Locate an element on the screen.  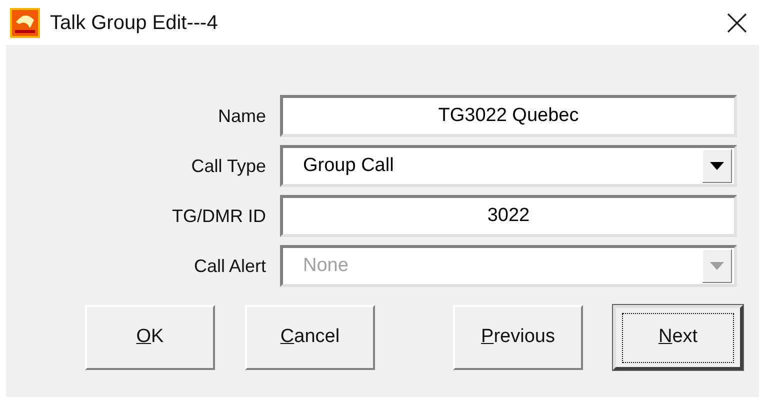
app-logo-icon is located at coordinates (25, 23).